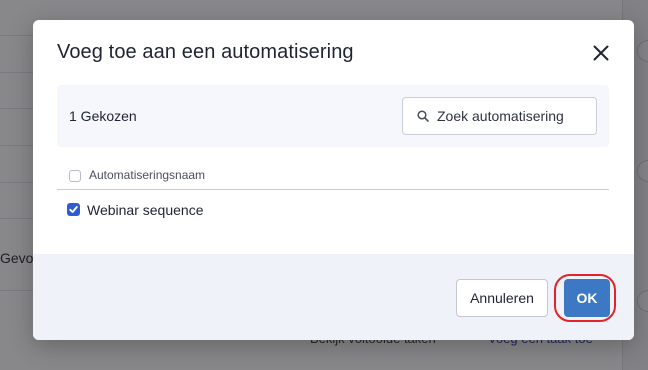 Image resolution: width=648 pixels, height=370 pixels. Describe the element at coordinates (512, 116) in the screenshot. I see `search-input` at that location.